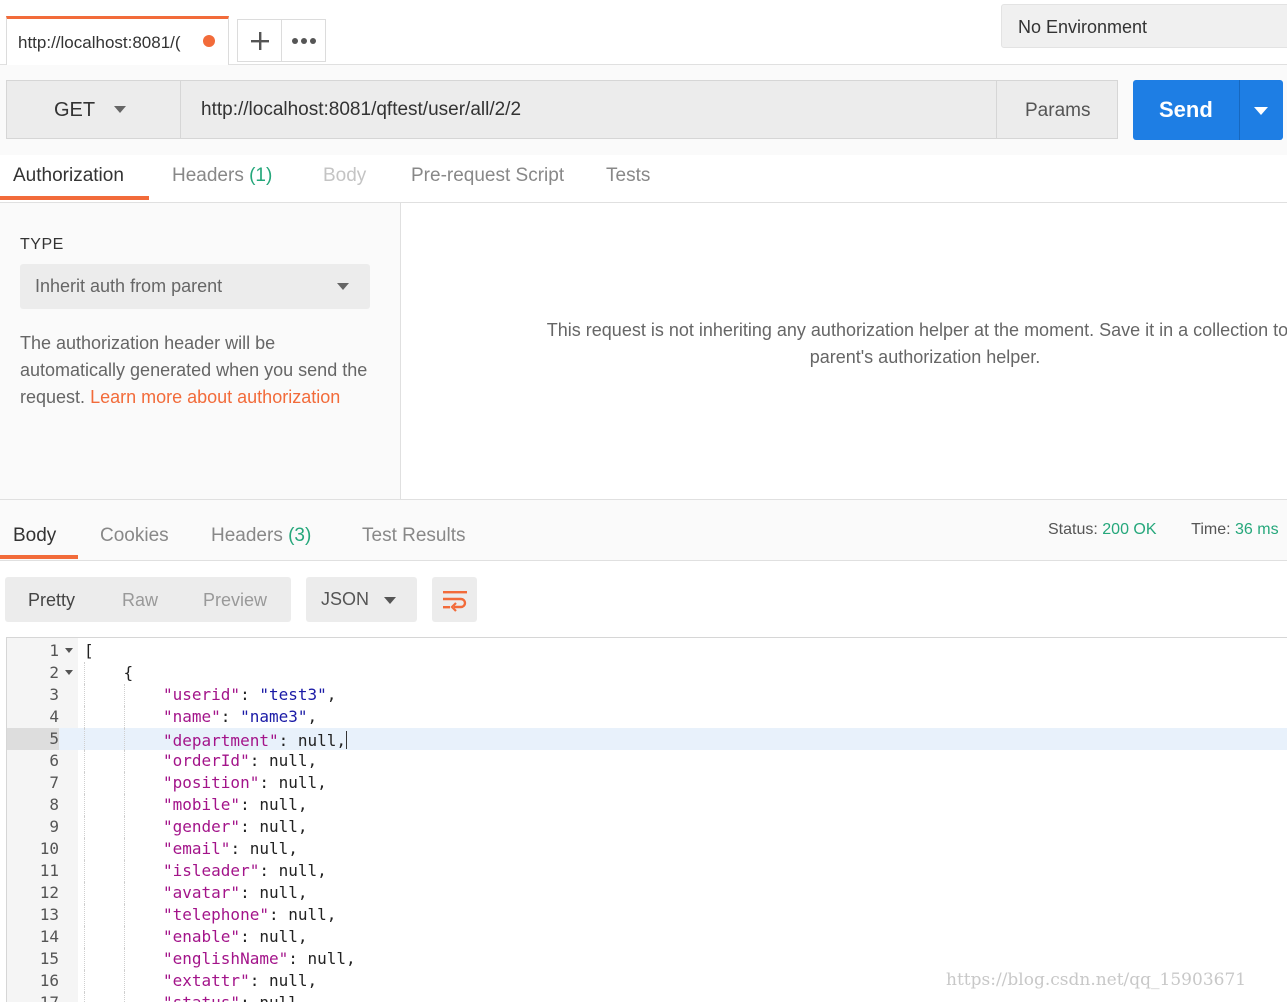 The width and height of the screenshot is (1287, 1002). What do you see at coordinates (345, 599) in the screenshot?
I see `format-value: JSON` at bounding box center [345, 599].